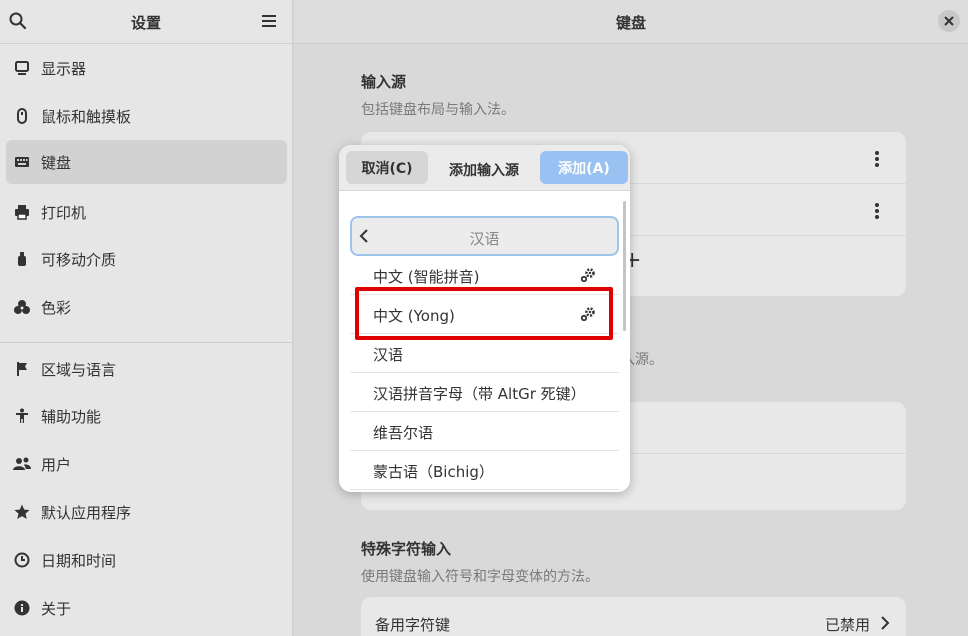 Image resolution: width=968 pixels, height=636 pixels. Describe the element at coordinates (146, 512) in the screenshot. I see `sidebar-item-default-apps: 默认应用程序` at that location.